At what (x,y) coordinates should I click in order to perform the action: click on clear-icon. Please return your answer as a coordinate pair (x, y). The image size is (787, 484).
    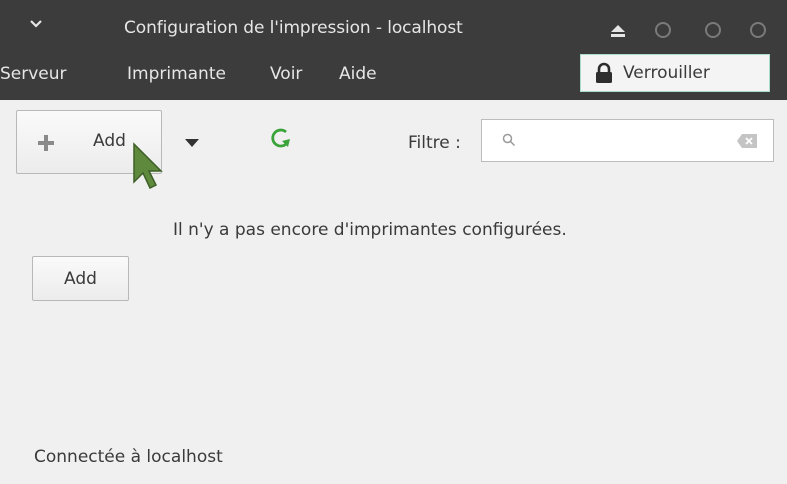
    Looking at the image, I should click on (747, 141).